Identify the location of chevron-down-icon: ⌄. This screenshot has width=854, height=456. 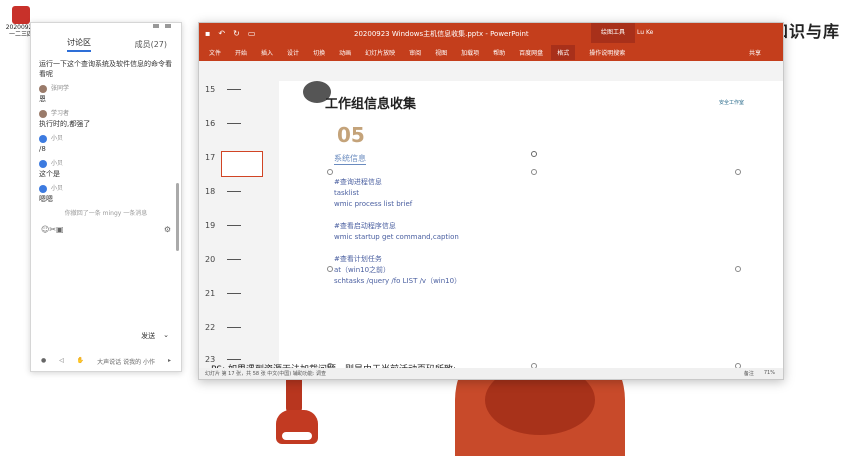
(166, 336).